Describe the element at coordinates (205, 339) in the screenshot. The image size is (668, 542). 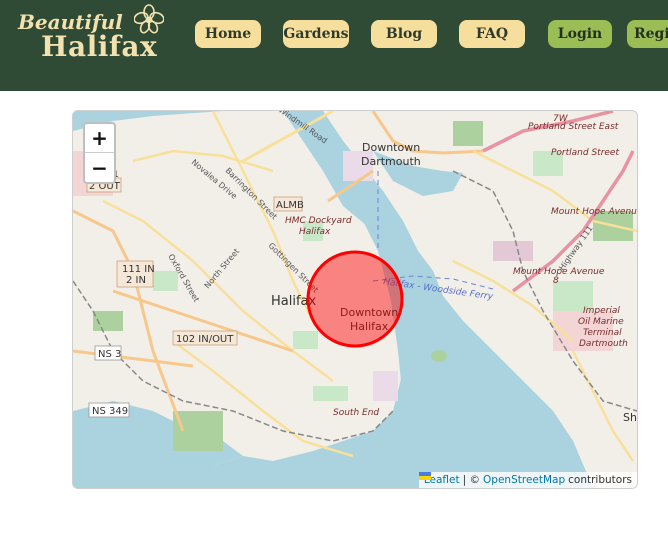
I see `map-label-102: 102 IN/OUT` at that location.